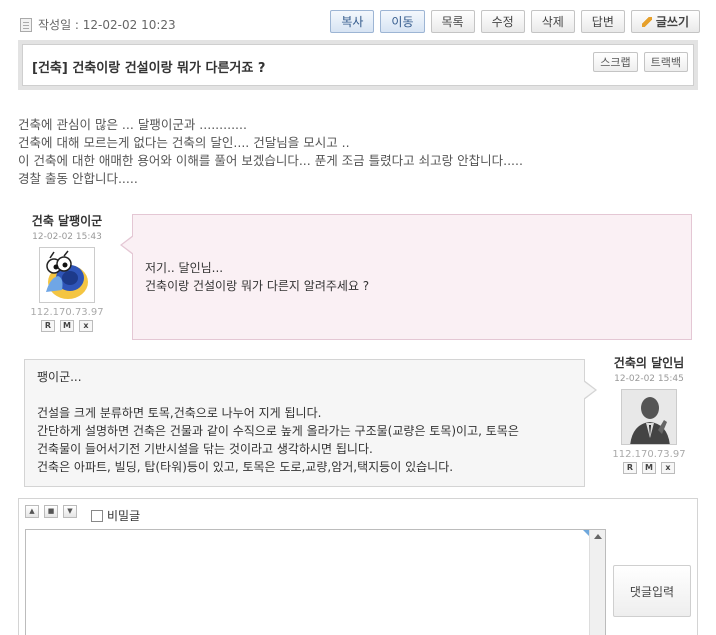 This screenshot has height=635, width=716. I want to click on move-button: 이동, so click(402, 21).